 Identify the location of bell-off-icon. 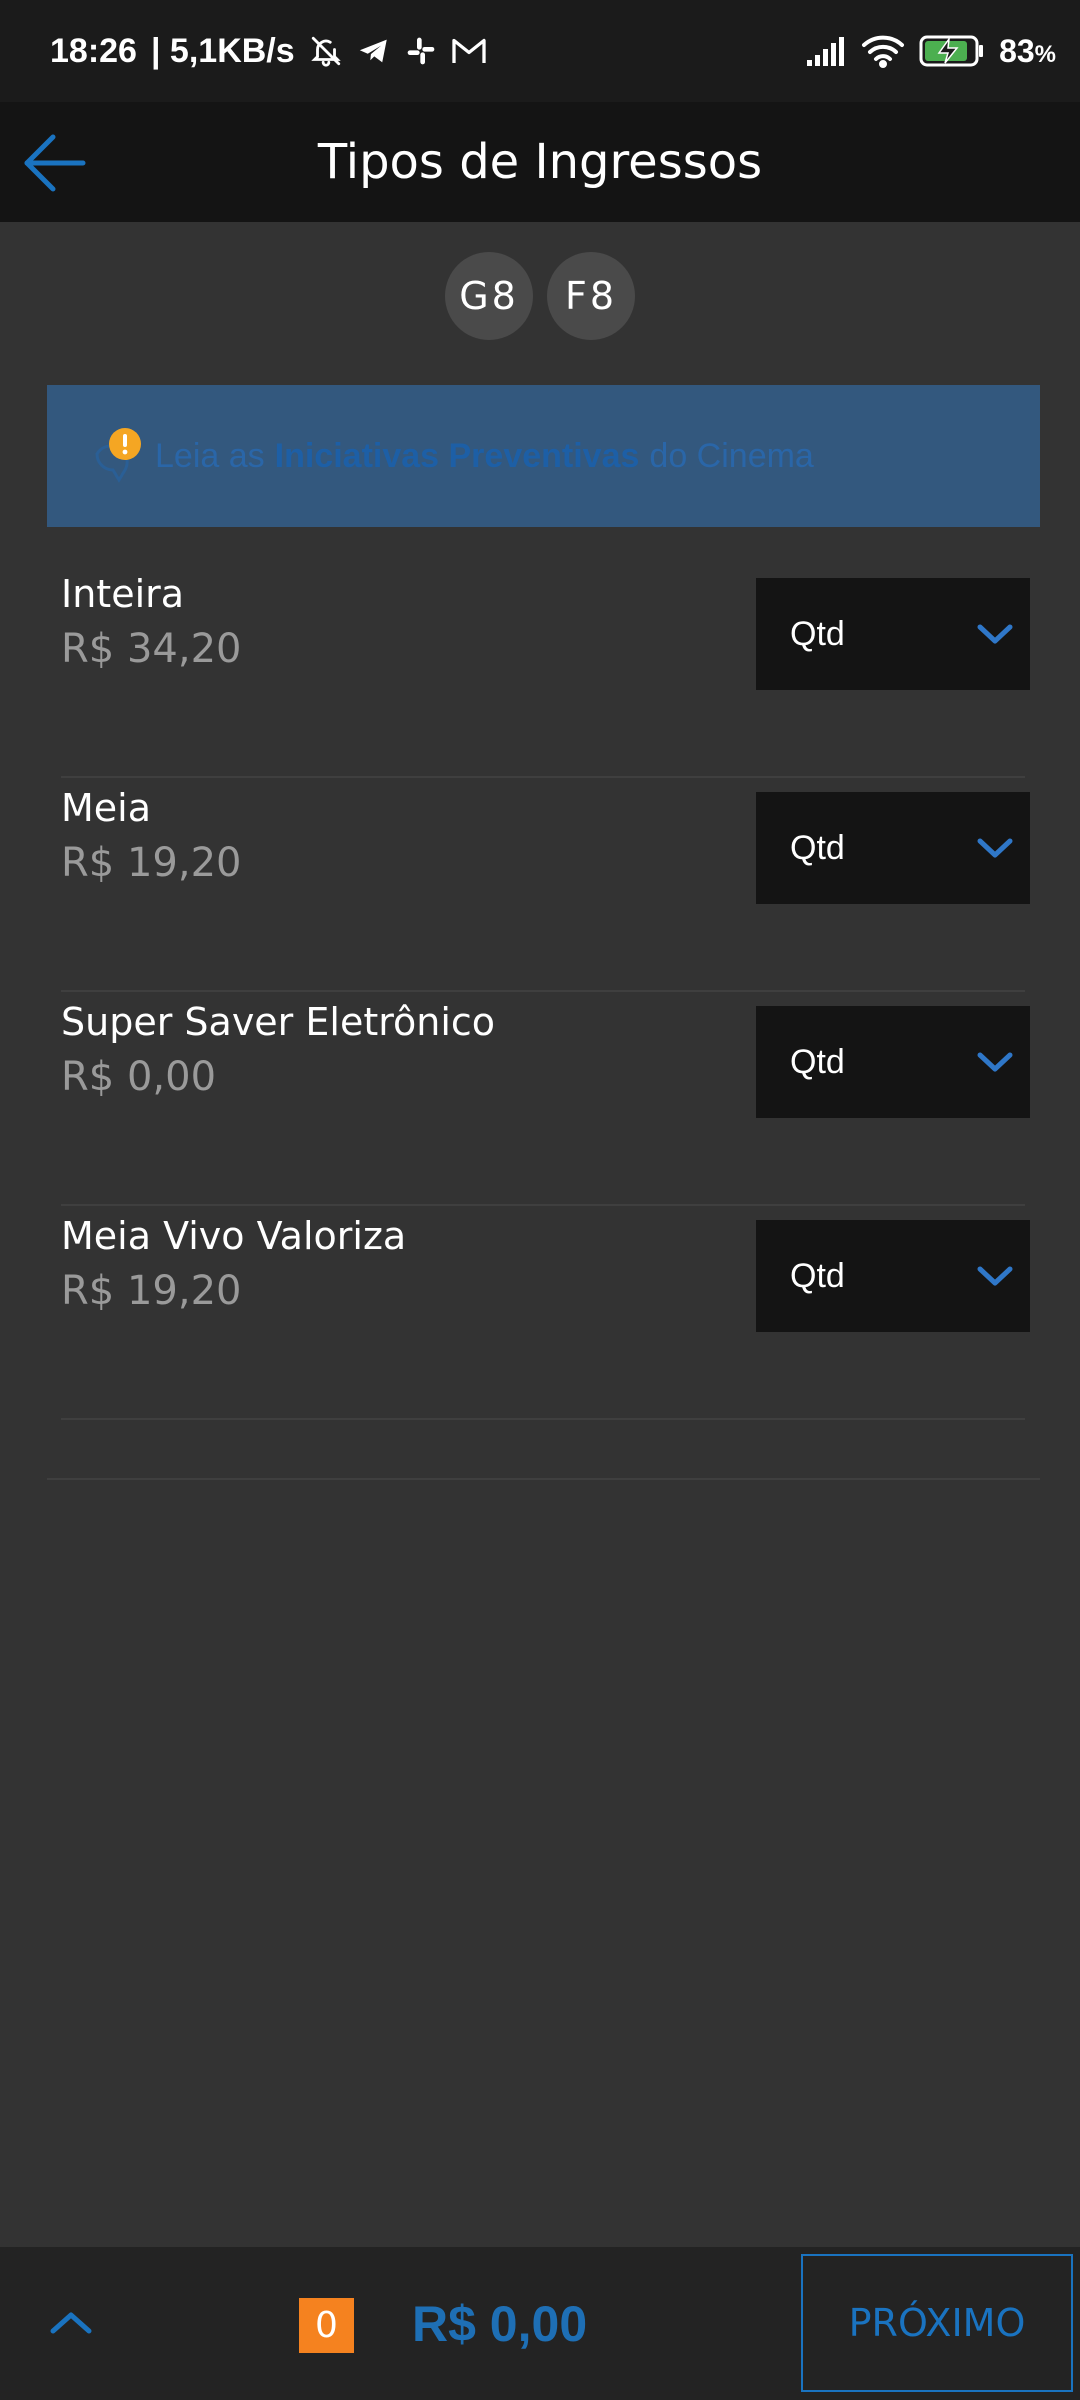
(326, 51).